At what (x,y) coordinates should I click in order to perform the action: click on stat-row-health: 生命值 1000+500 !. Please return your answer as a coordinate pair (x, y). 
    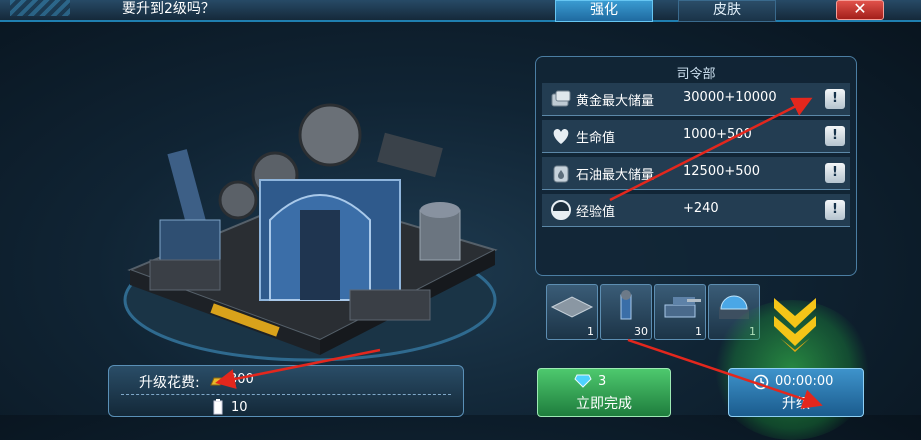
    Looking at the image, I should click on (696, 136).